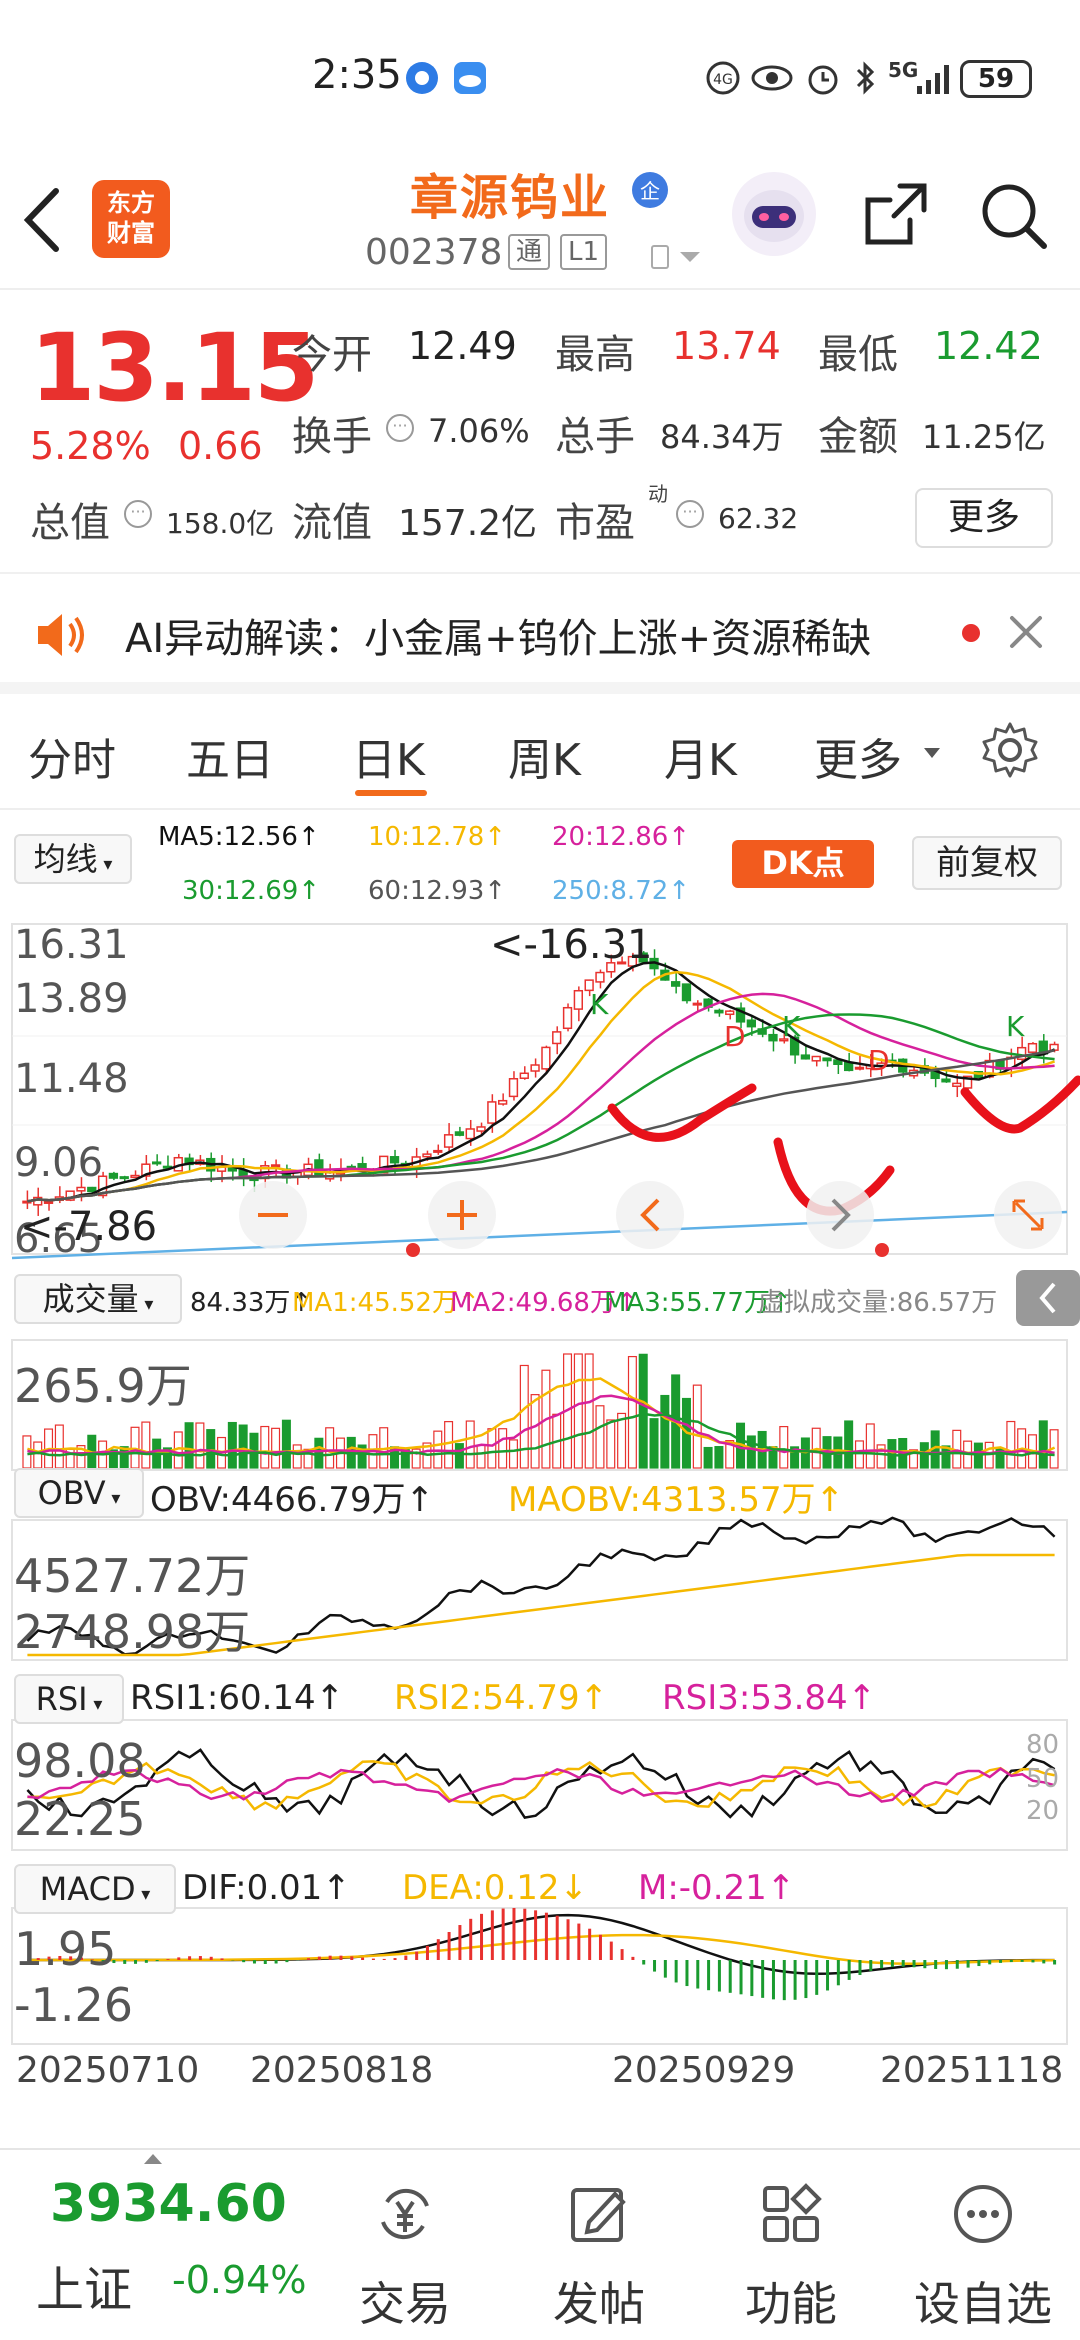  Describe the element at coordinates (95, 1889) in the screenshot. I see `macd-selector: MACD ▾` at that location.